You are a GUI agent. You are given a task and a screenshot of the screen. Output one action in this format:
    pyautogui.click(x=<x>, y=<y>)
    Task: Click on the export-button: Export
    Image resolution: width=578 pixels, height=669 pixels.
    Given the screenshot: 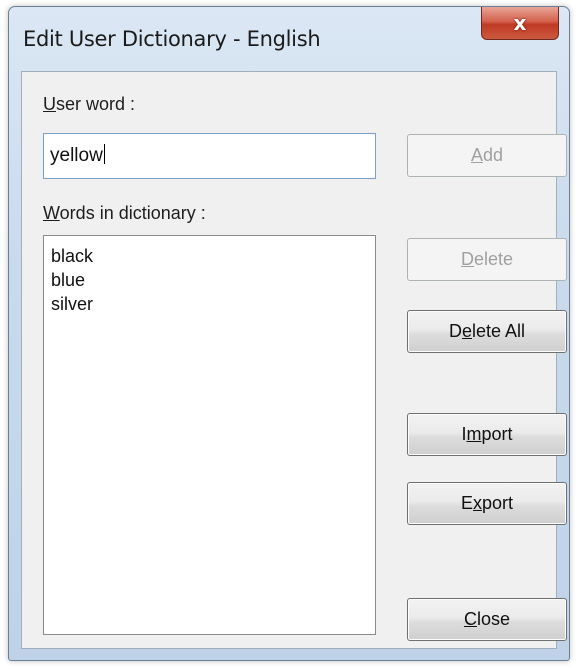 What is the action you would take?
    pyautogui.click(x=487, y=503)
    